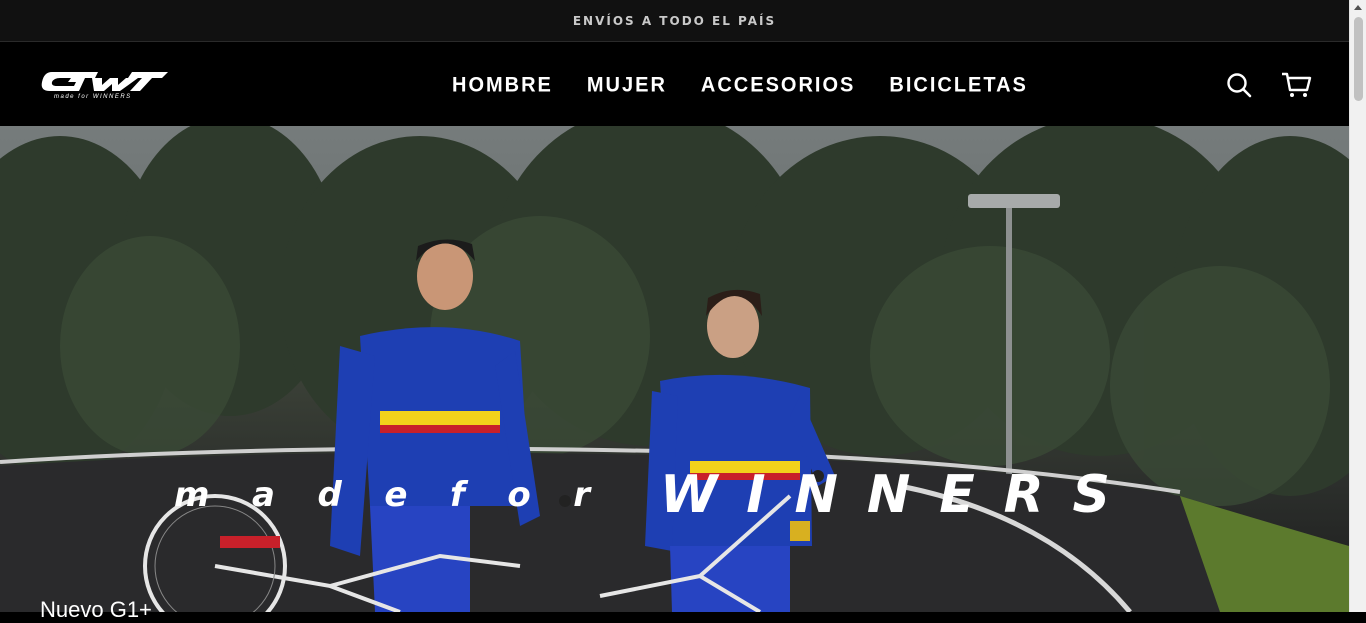 This screenshot has width=1366, height=623. What do you see at coordinates (1239, 85) in the screenshot?
I see `search-icon` at bounding box center [1239, 85].